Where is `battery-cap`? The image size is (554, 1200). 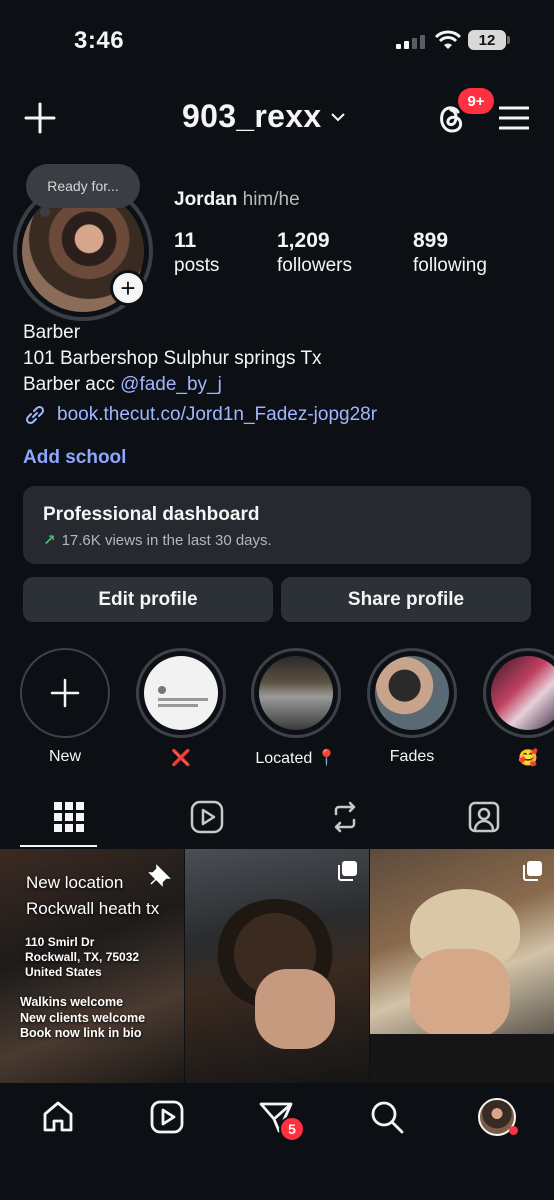 battery-cap is located at coordinates (508, 40).